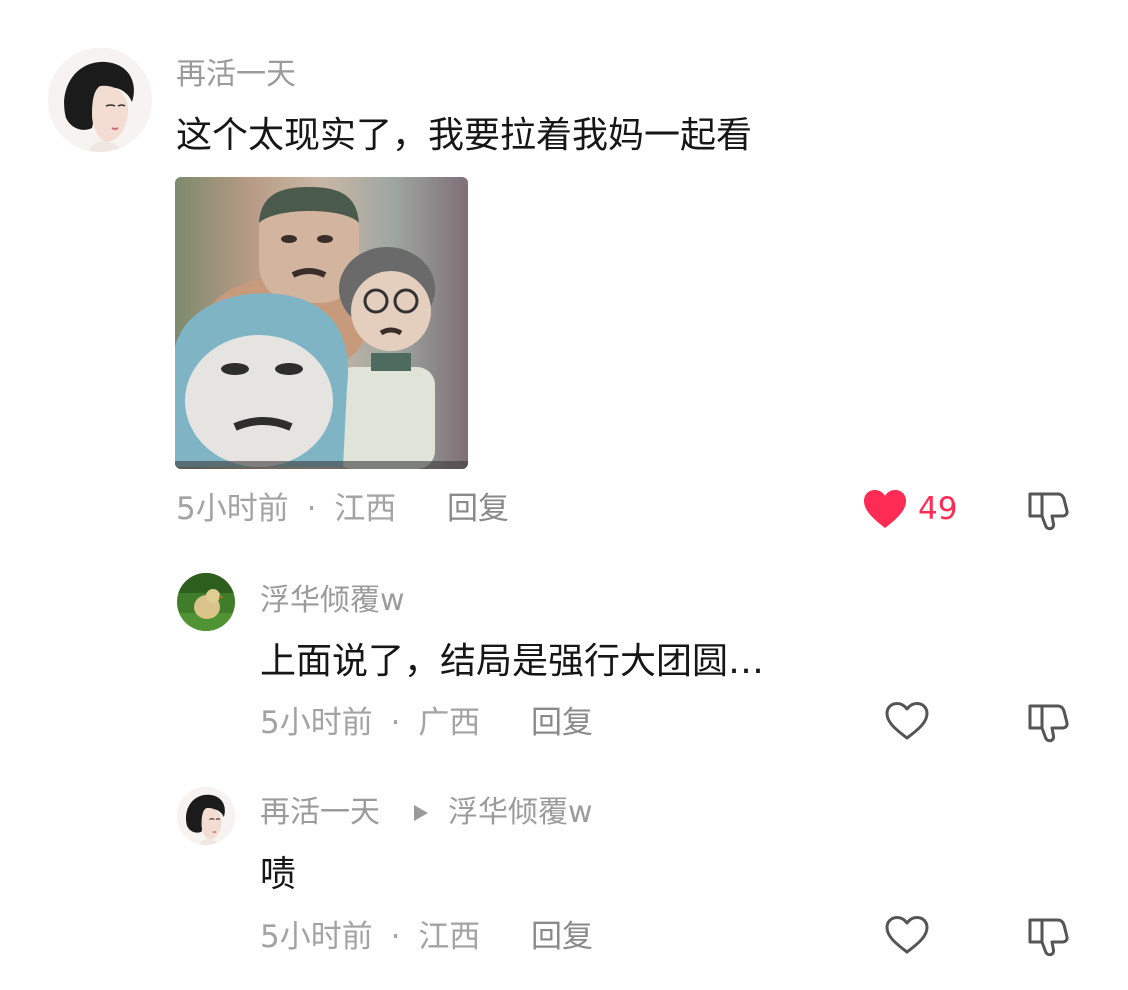 This screenshot has height=990, width=1128. What do you see at coordinates (321, 323) in the screenshot?
I see `meme-image` at bounding box center [321, 323].